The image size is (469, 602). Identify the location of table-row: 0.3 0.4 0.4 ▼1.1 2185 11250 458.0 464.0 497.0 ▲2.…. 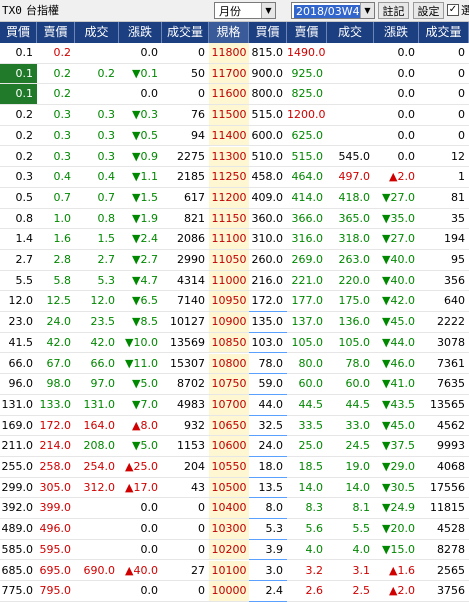
(234, 177).